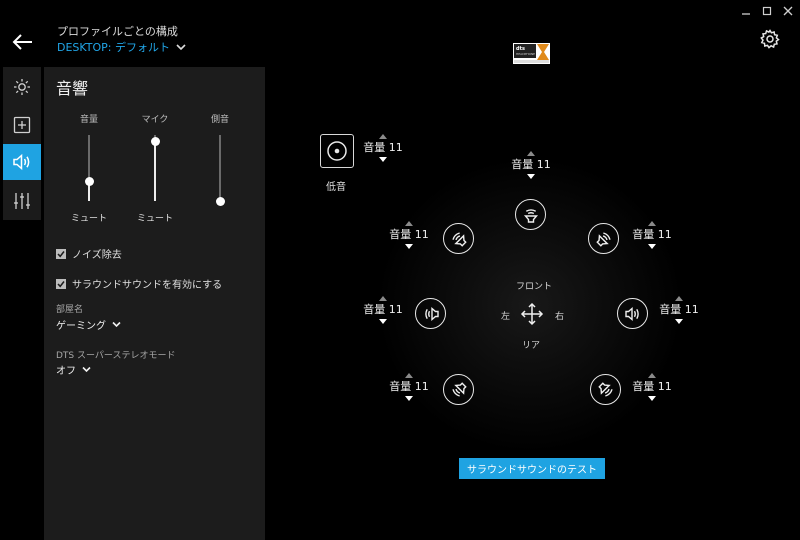  Describe the element at coordinates (506, 317) in the screenshot. I see `direction-left-label: 左` at that location.